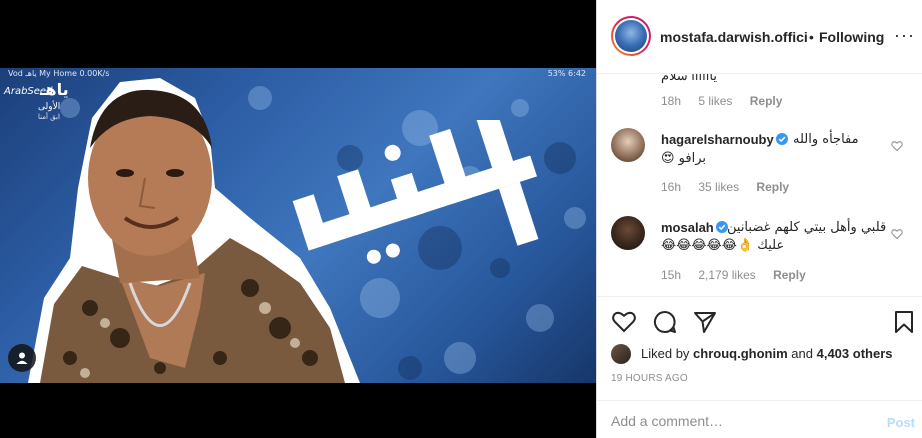  Describe the element at coordinates (49, 117) in the screenshot. I see `logo-line2: ابق أمنا` at that location.